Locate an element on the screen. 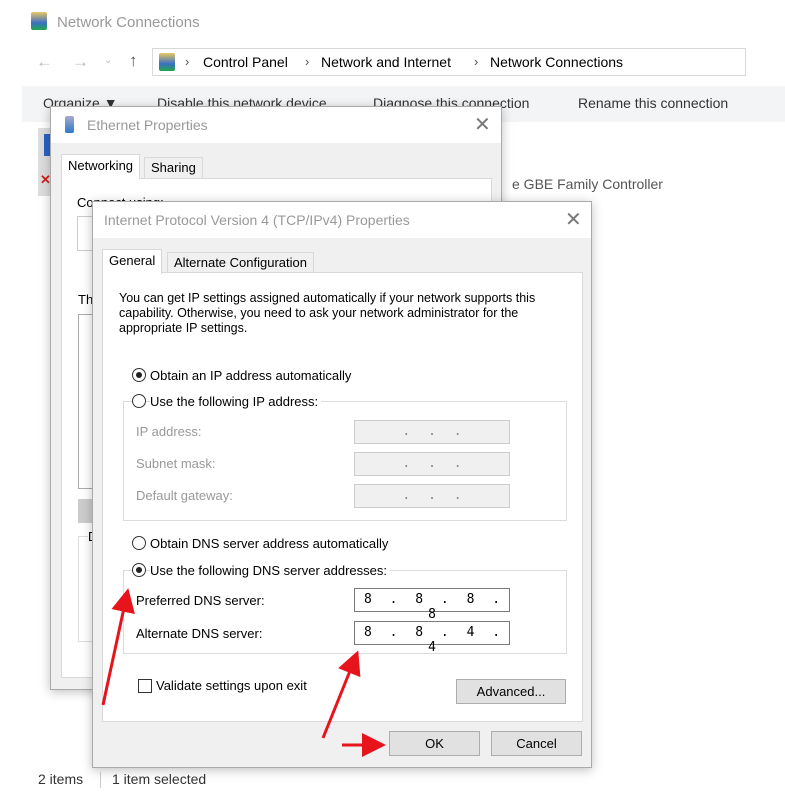  annotation-arrows is located at coordinates (243, 672).